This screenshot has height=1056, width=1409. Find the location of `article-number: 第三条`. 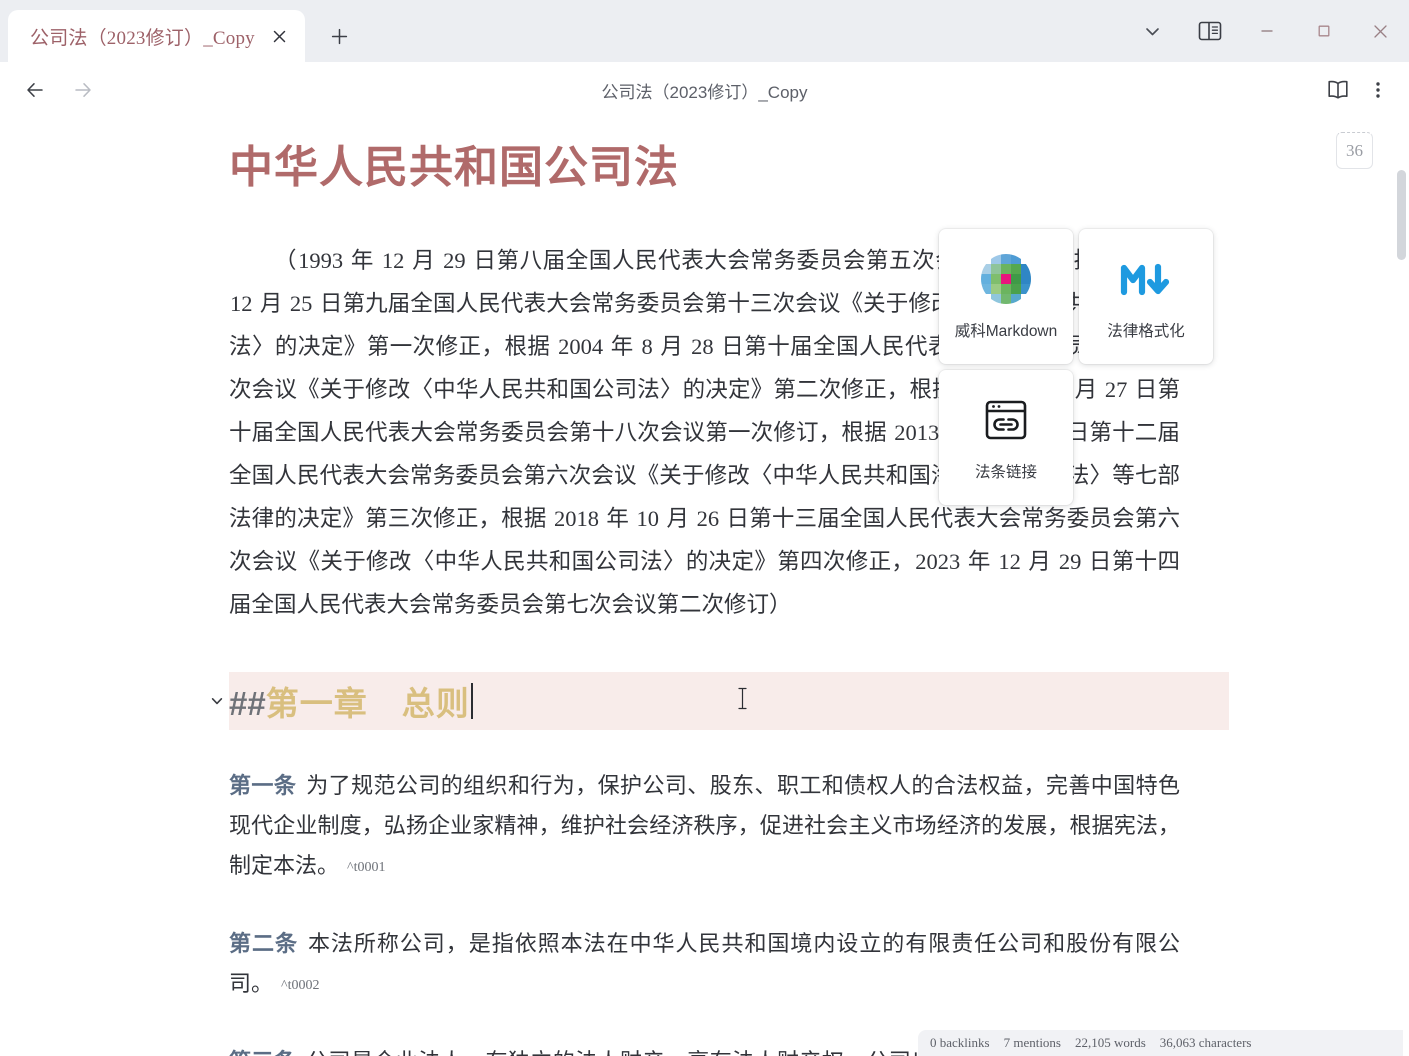

article-number: 第三条 is located at coordinates (262, 1052).